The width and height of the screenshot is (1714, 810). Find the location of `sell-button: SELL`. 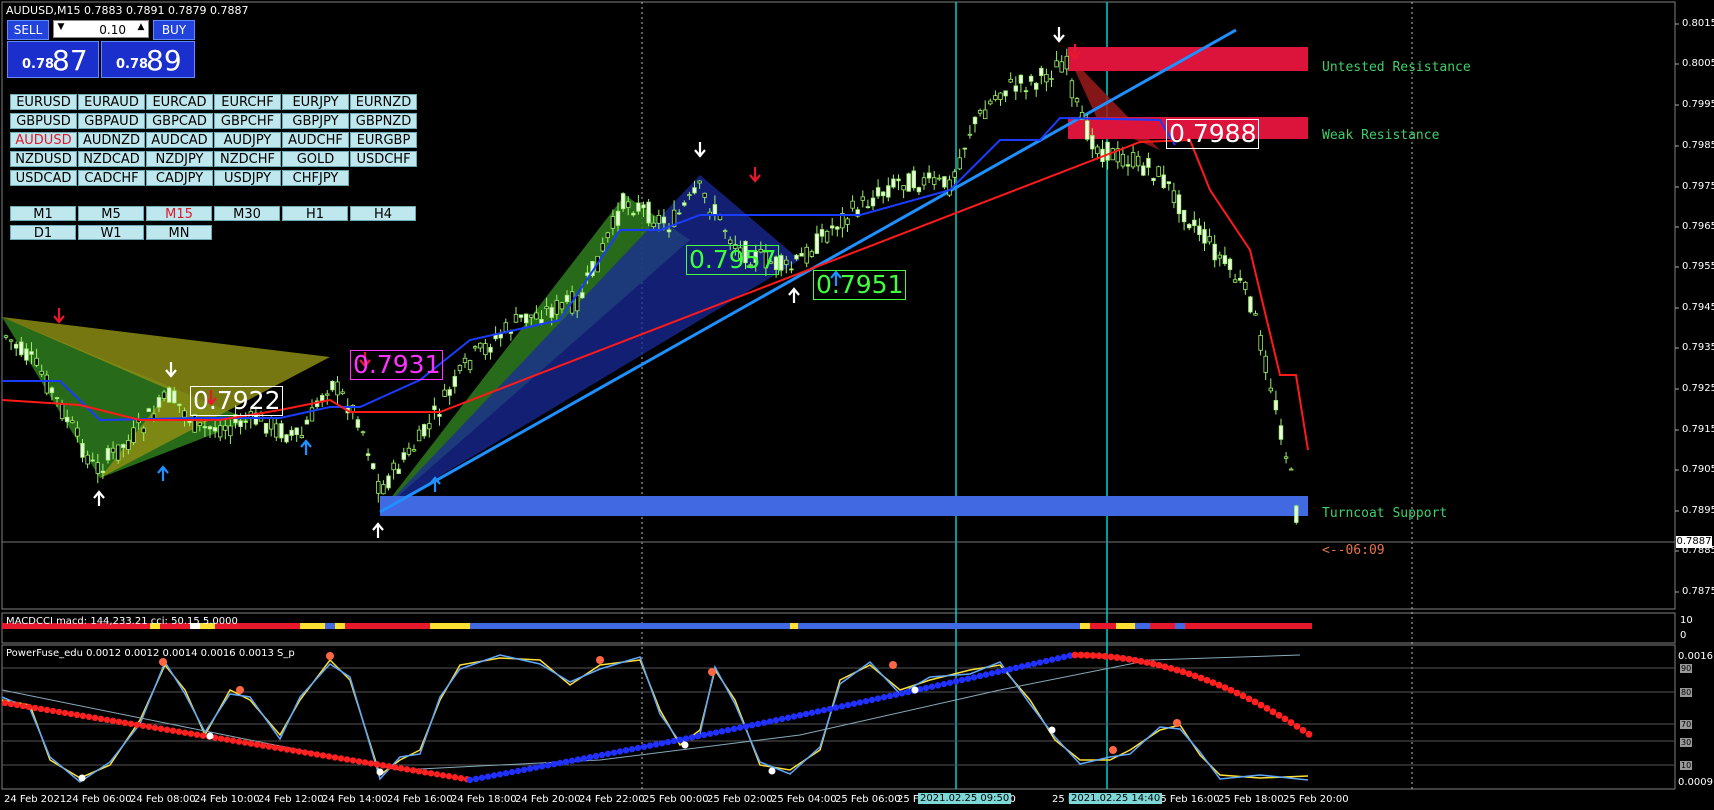

sell-button: SELL is located at coordinates (28, 30).